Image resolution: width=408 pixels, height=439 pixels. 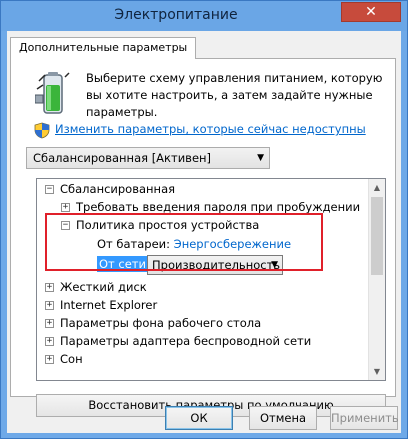 I want to click on uac-shield-icon, so click(x=42, y=130).